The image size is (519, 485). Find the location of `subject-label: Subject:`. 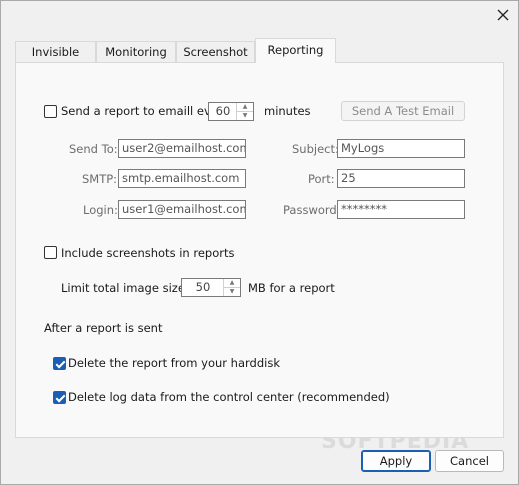

subject-label: Subject: is located at coordinates (315, 149).